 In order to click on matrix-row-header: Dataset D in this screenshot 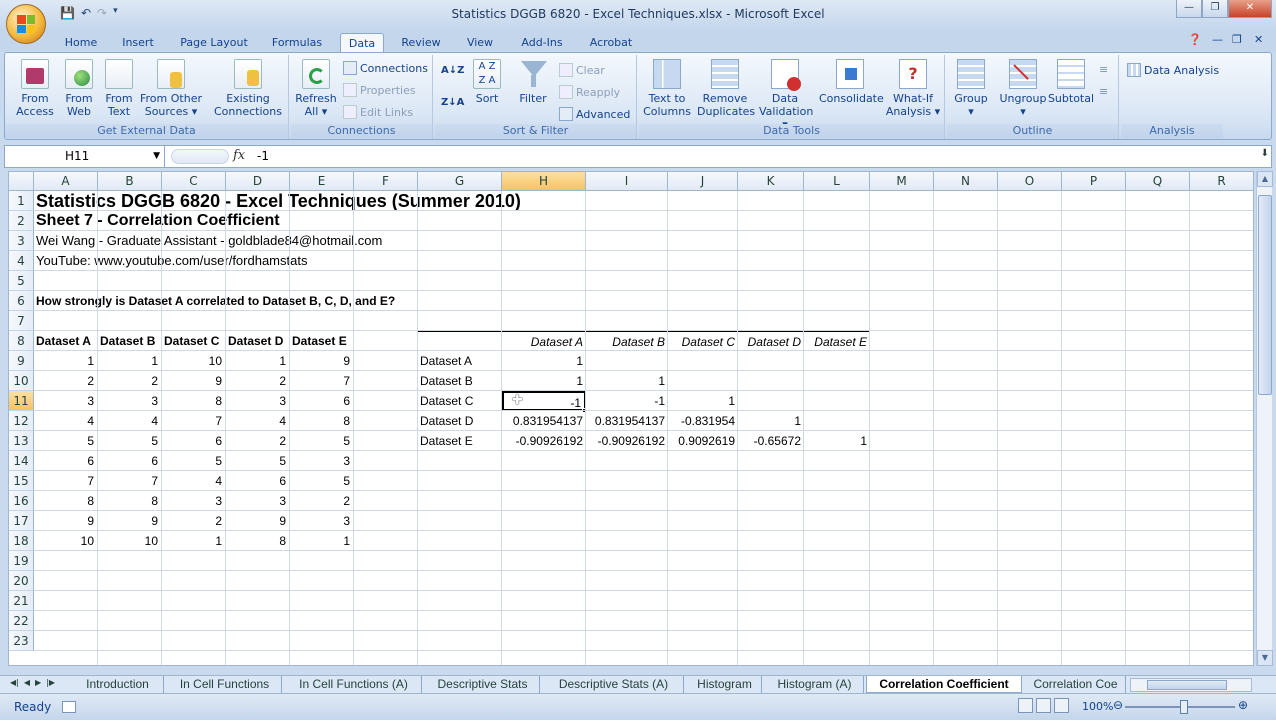, I will do `click(460, 421)`.